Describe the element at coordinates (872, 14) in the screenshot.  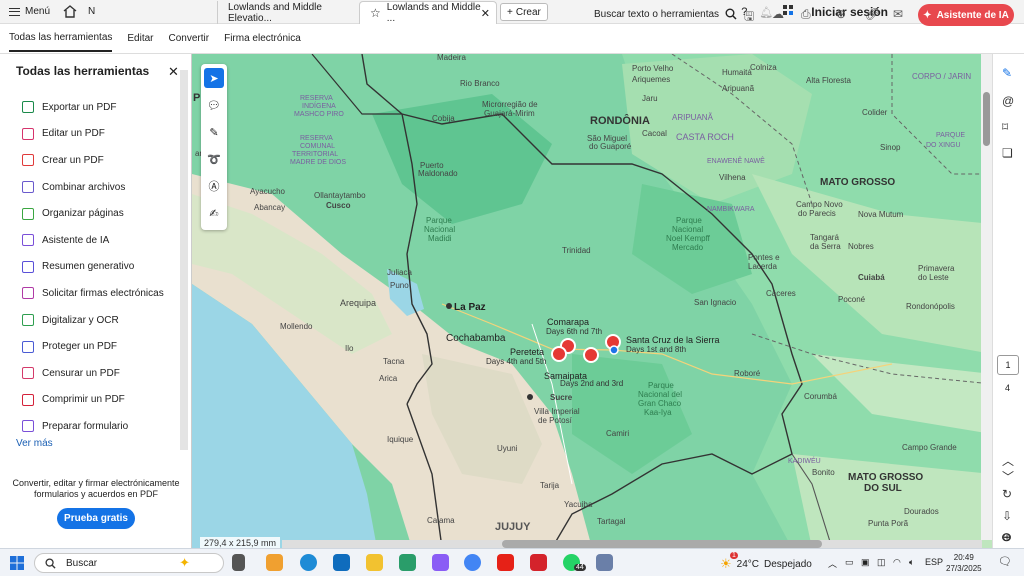
I see `link-icon: 🔗︎` at that location.